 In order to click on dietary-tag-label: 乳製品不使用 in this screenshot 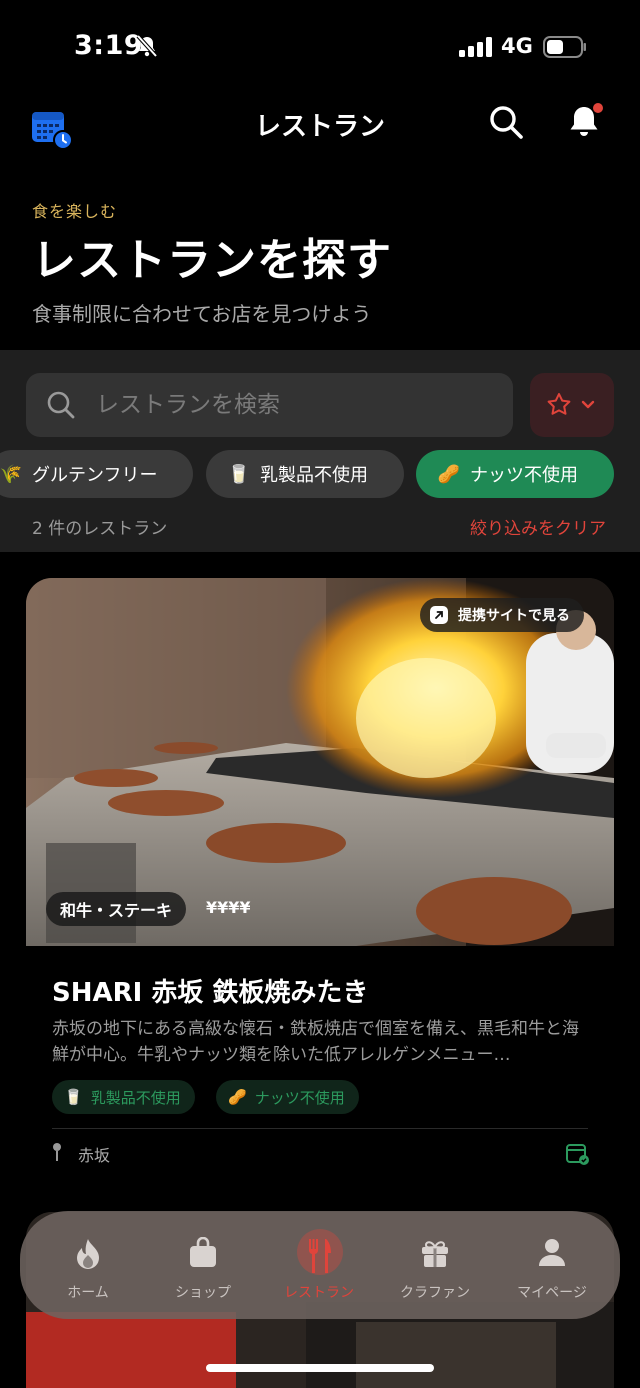, I will do `click(135, 1097)`.